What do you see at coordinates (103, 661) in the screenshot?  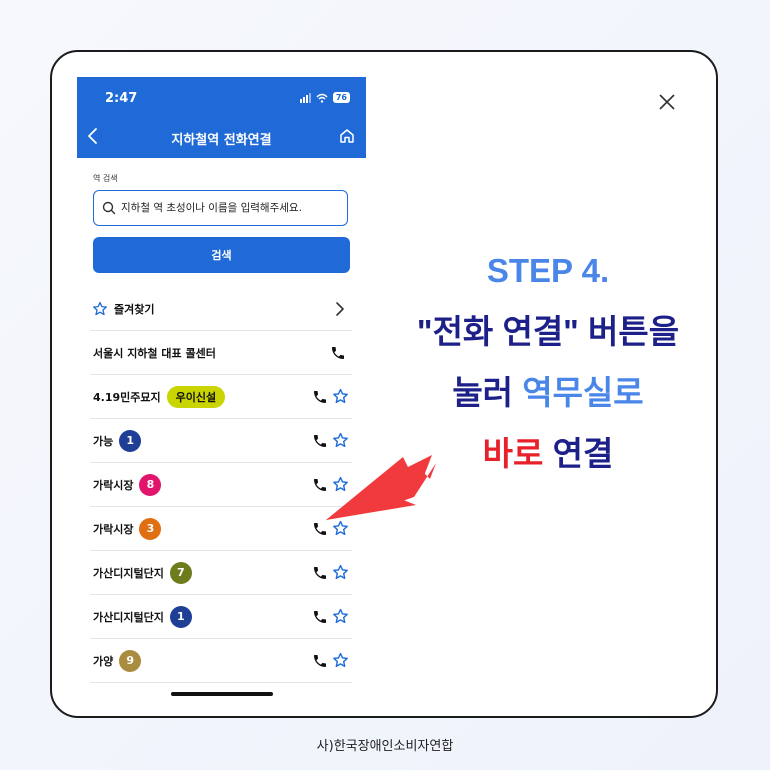 I see `station-name: 가양` at bounding box center [103, 661].